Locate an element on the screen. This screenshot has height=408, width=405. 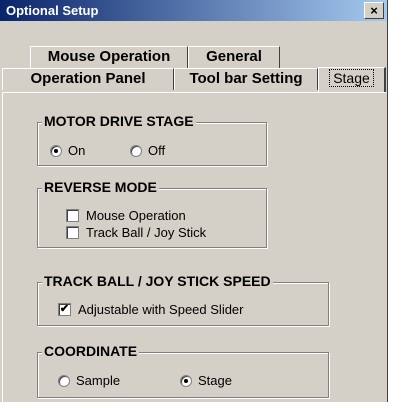
tab-stage: Stage is located at coordinates (352, 79).